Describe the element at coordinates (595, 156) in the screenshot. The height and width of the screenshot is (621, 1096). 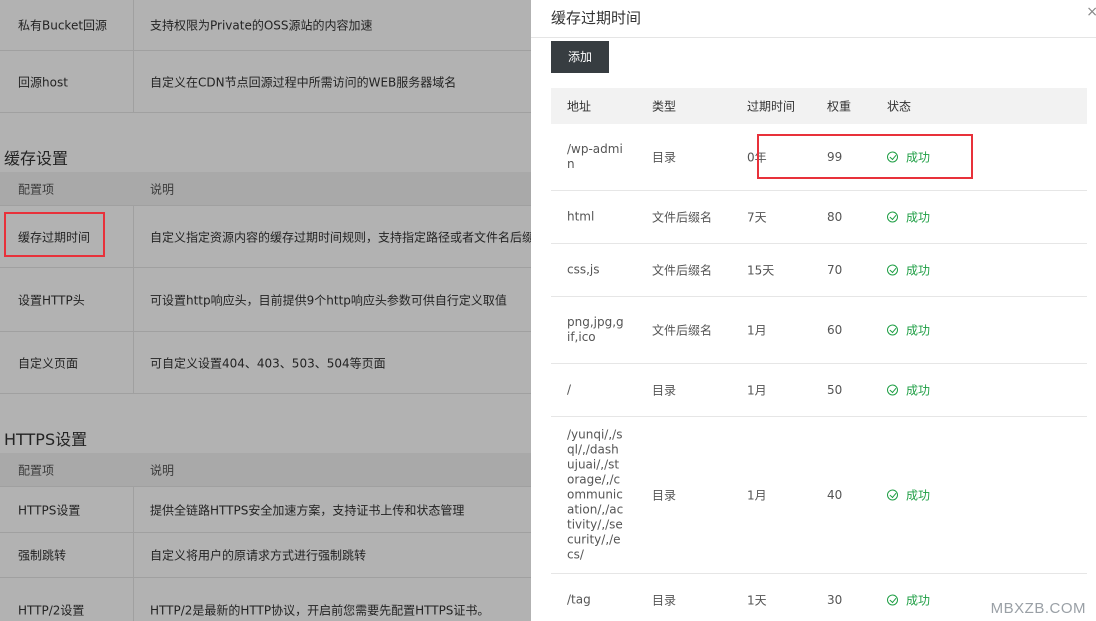
I see `cell-path: /wp-admin` at that location.